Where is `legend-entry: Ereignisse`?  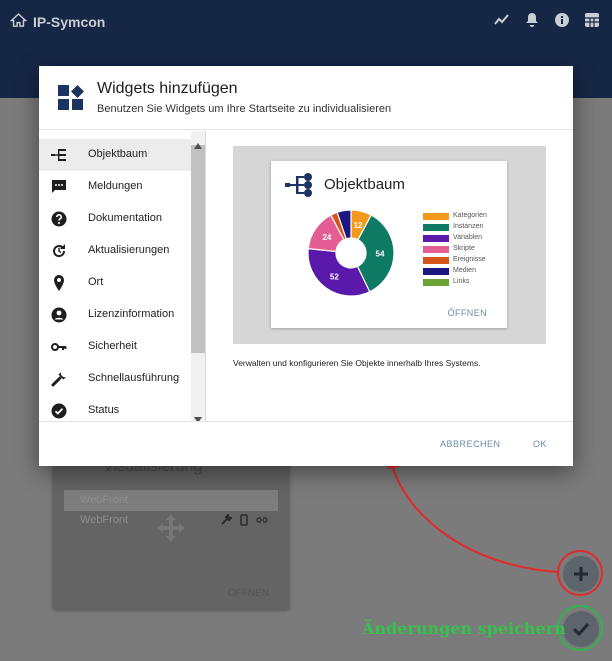
legend-entry: Ereignisse is located at coordinates (468, 261).